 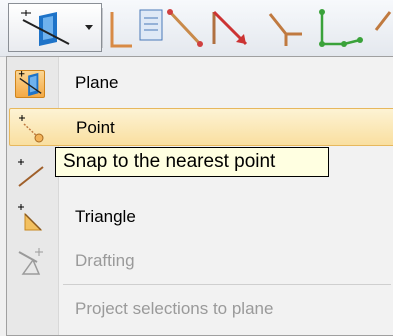 What do you see at coordinates (227, 284) in the screenshot?
I see `menu-separator` at bounding box center [227, 284].